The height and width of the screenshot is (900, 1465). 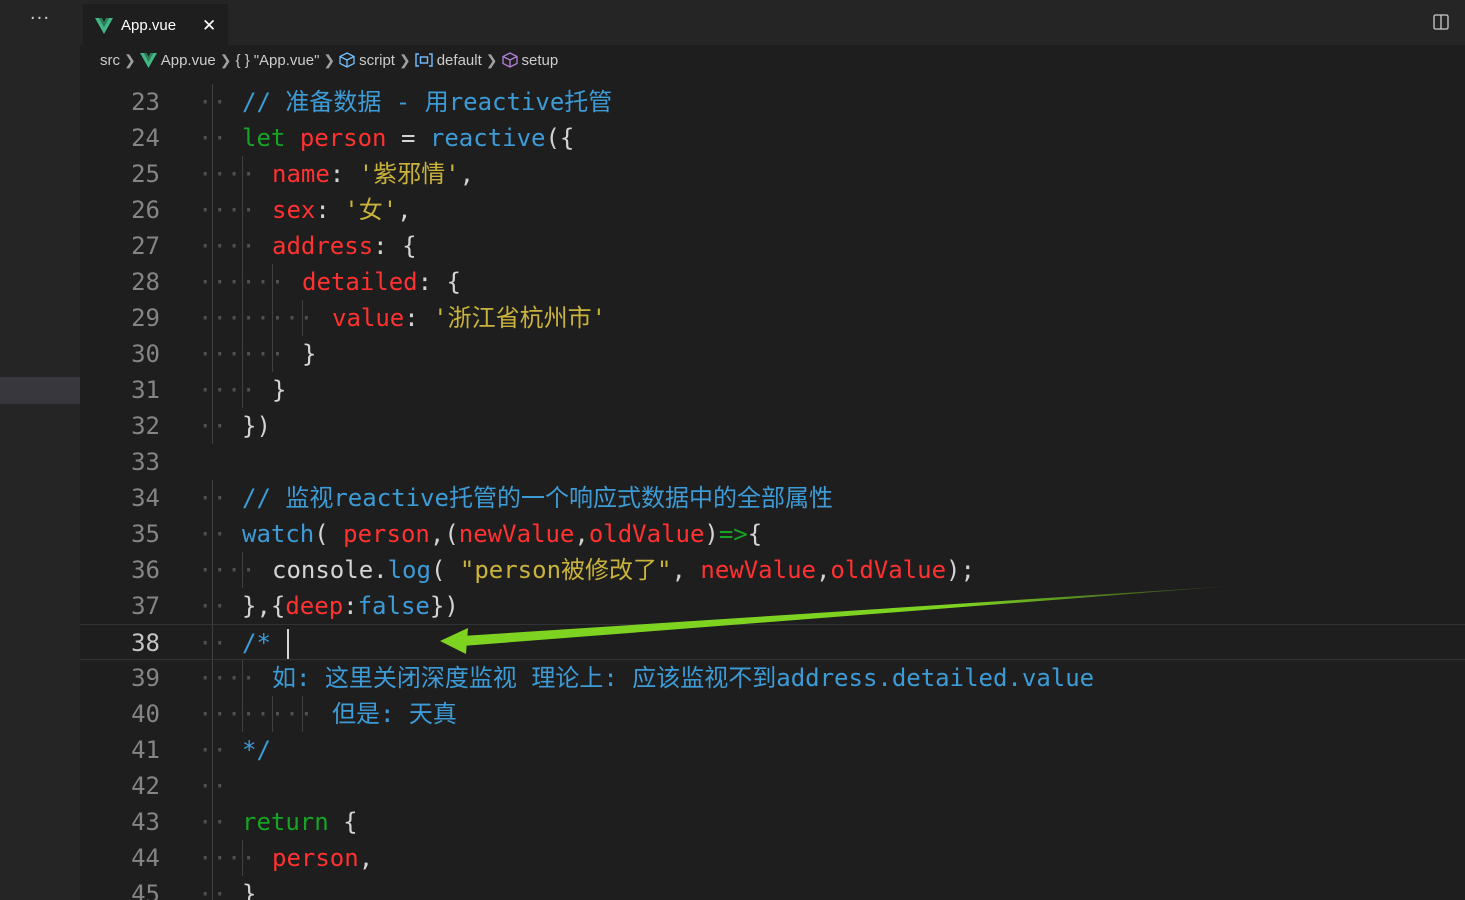 What do you see at coordinates (772, 102) in the screenshot?
I see `code-line: 23 ·· // 准备数据 - 用reactive托管` at bounding box center [772, 102].